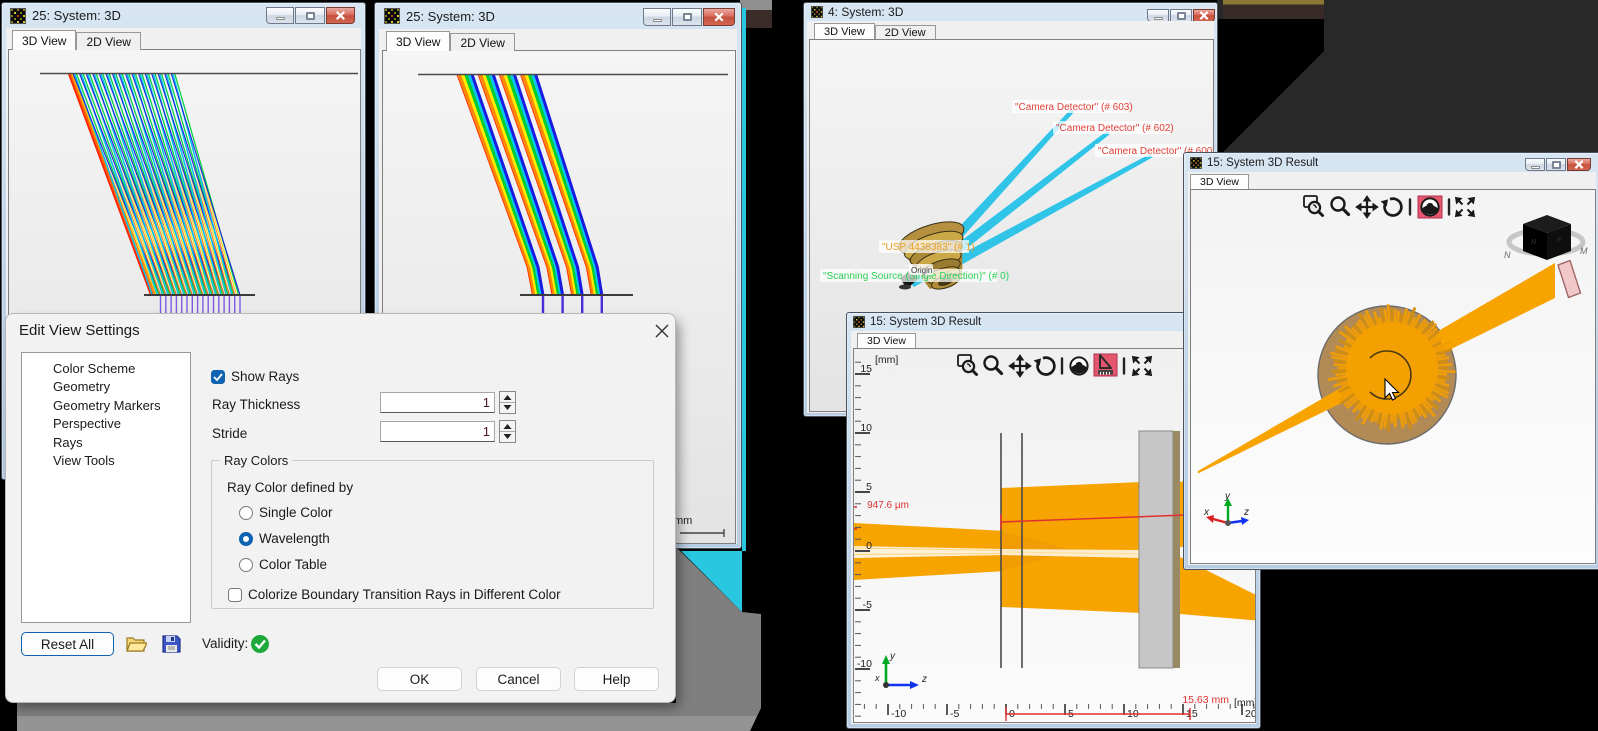 This screenshot has height=731, width=1598. I want to click on svg-text: "USP 4438383" (# 1), so click(928, 247).